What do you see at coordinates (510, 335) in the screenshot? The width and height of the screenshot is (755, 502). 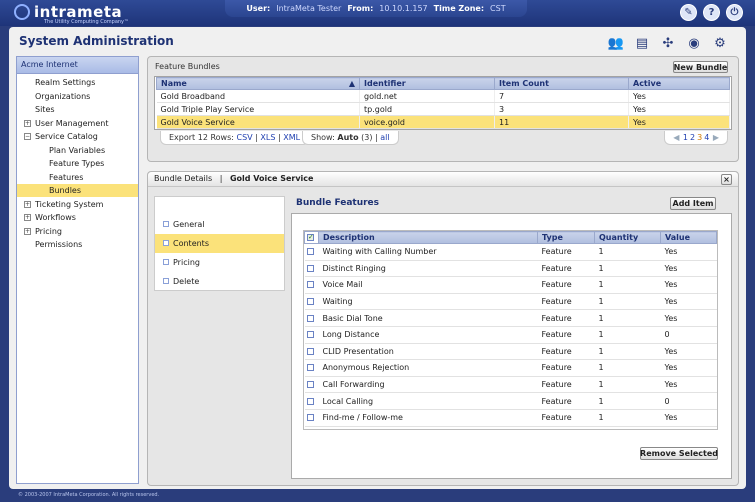 I see `table-row: Long Distance Feature 1 0` at bounding box center [510, 335].